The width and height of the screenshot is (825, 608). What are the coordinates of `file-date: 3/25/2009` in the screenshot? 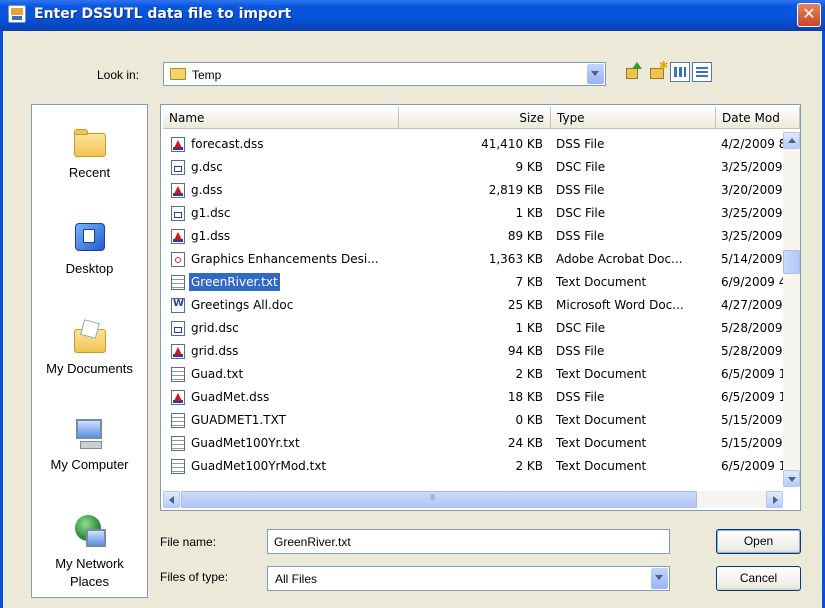 It's located at (752, 236).